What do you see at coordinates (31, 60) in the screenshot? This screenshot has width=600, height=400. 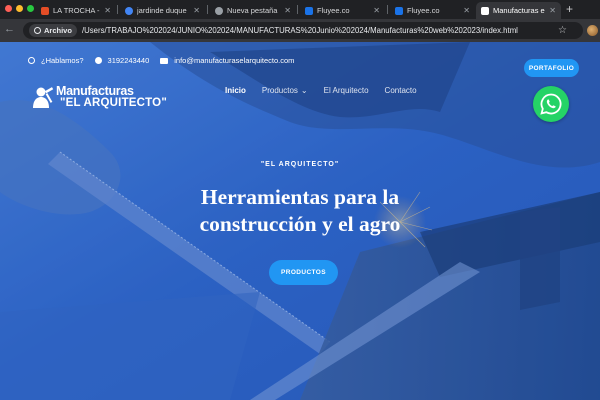 I see `question-icon` at bounding box center [31, 60].